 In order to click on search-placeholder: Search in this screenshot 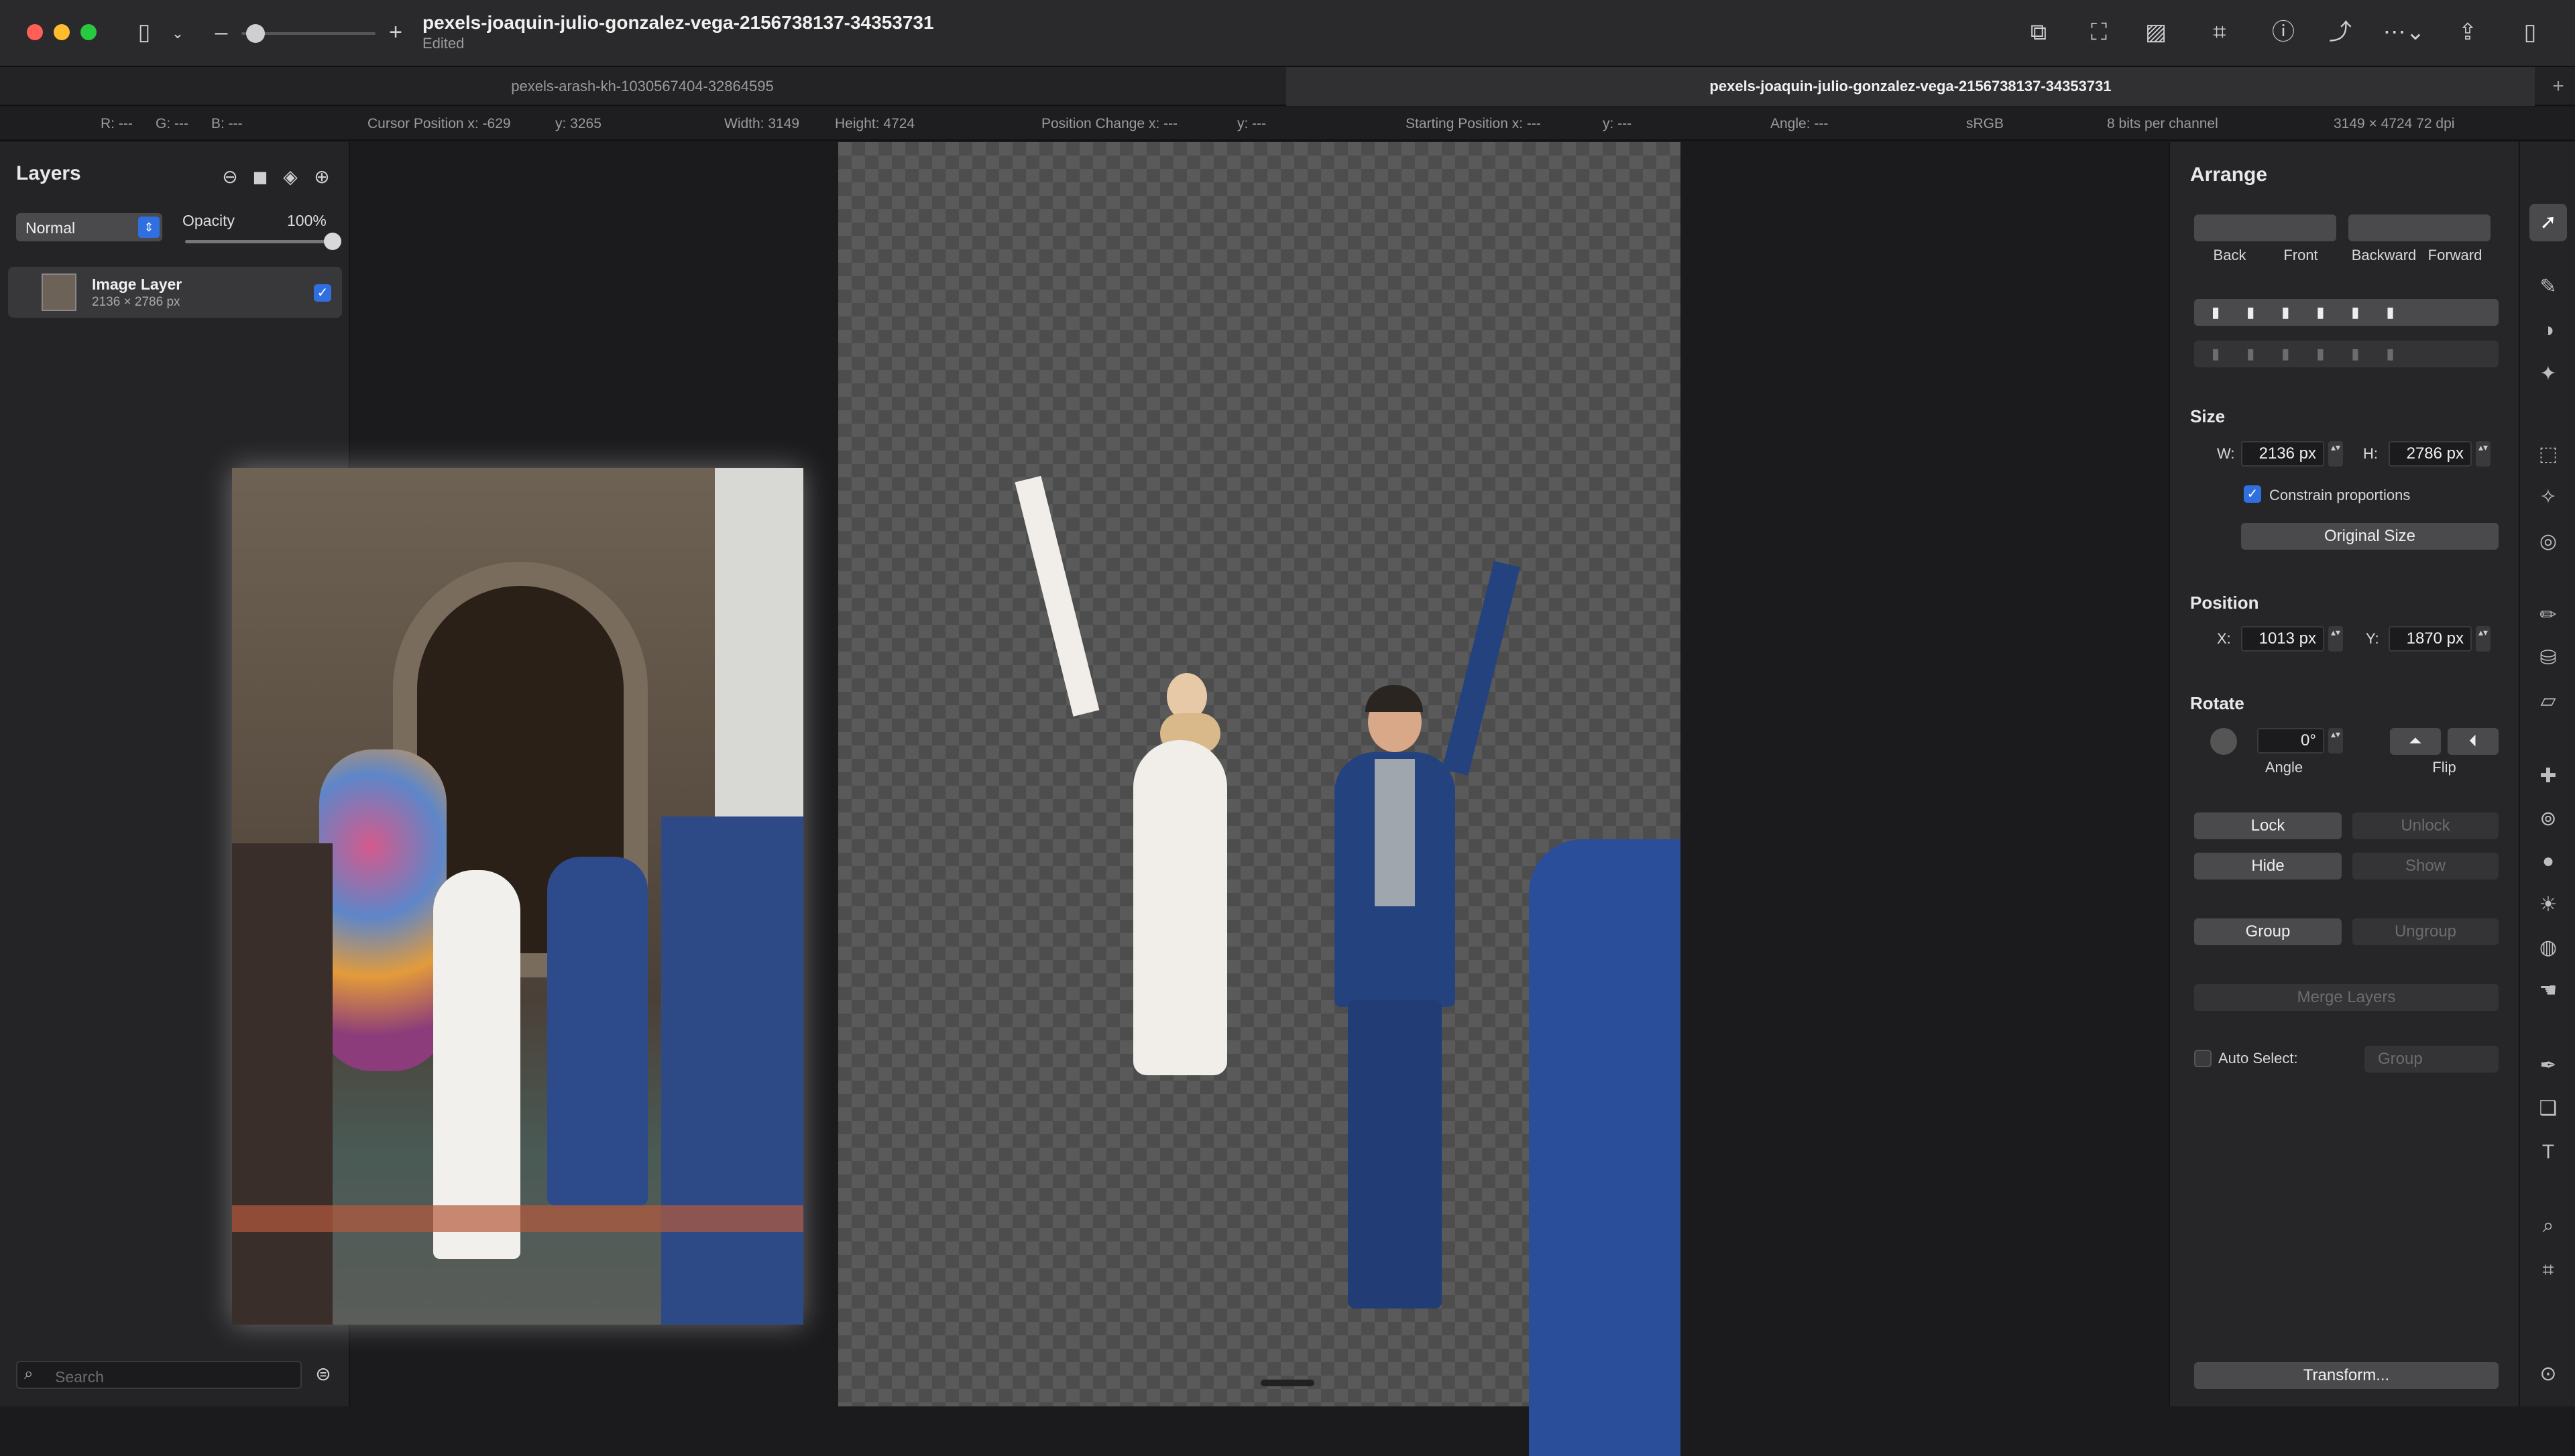, I will do `click(79, 1377)`.